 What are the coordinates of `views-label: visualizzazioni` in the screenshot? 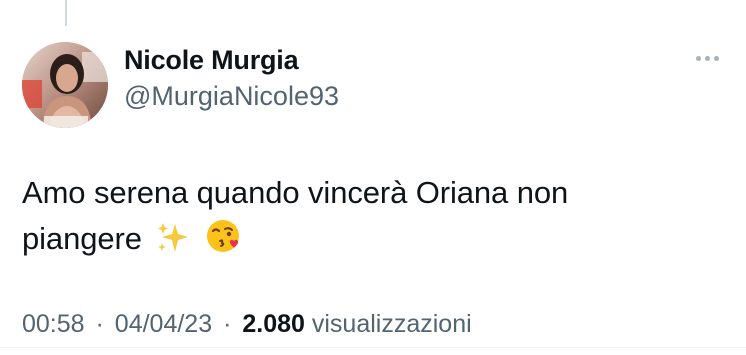 It's located at (391, 324).